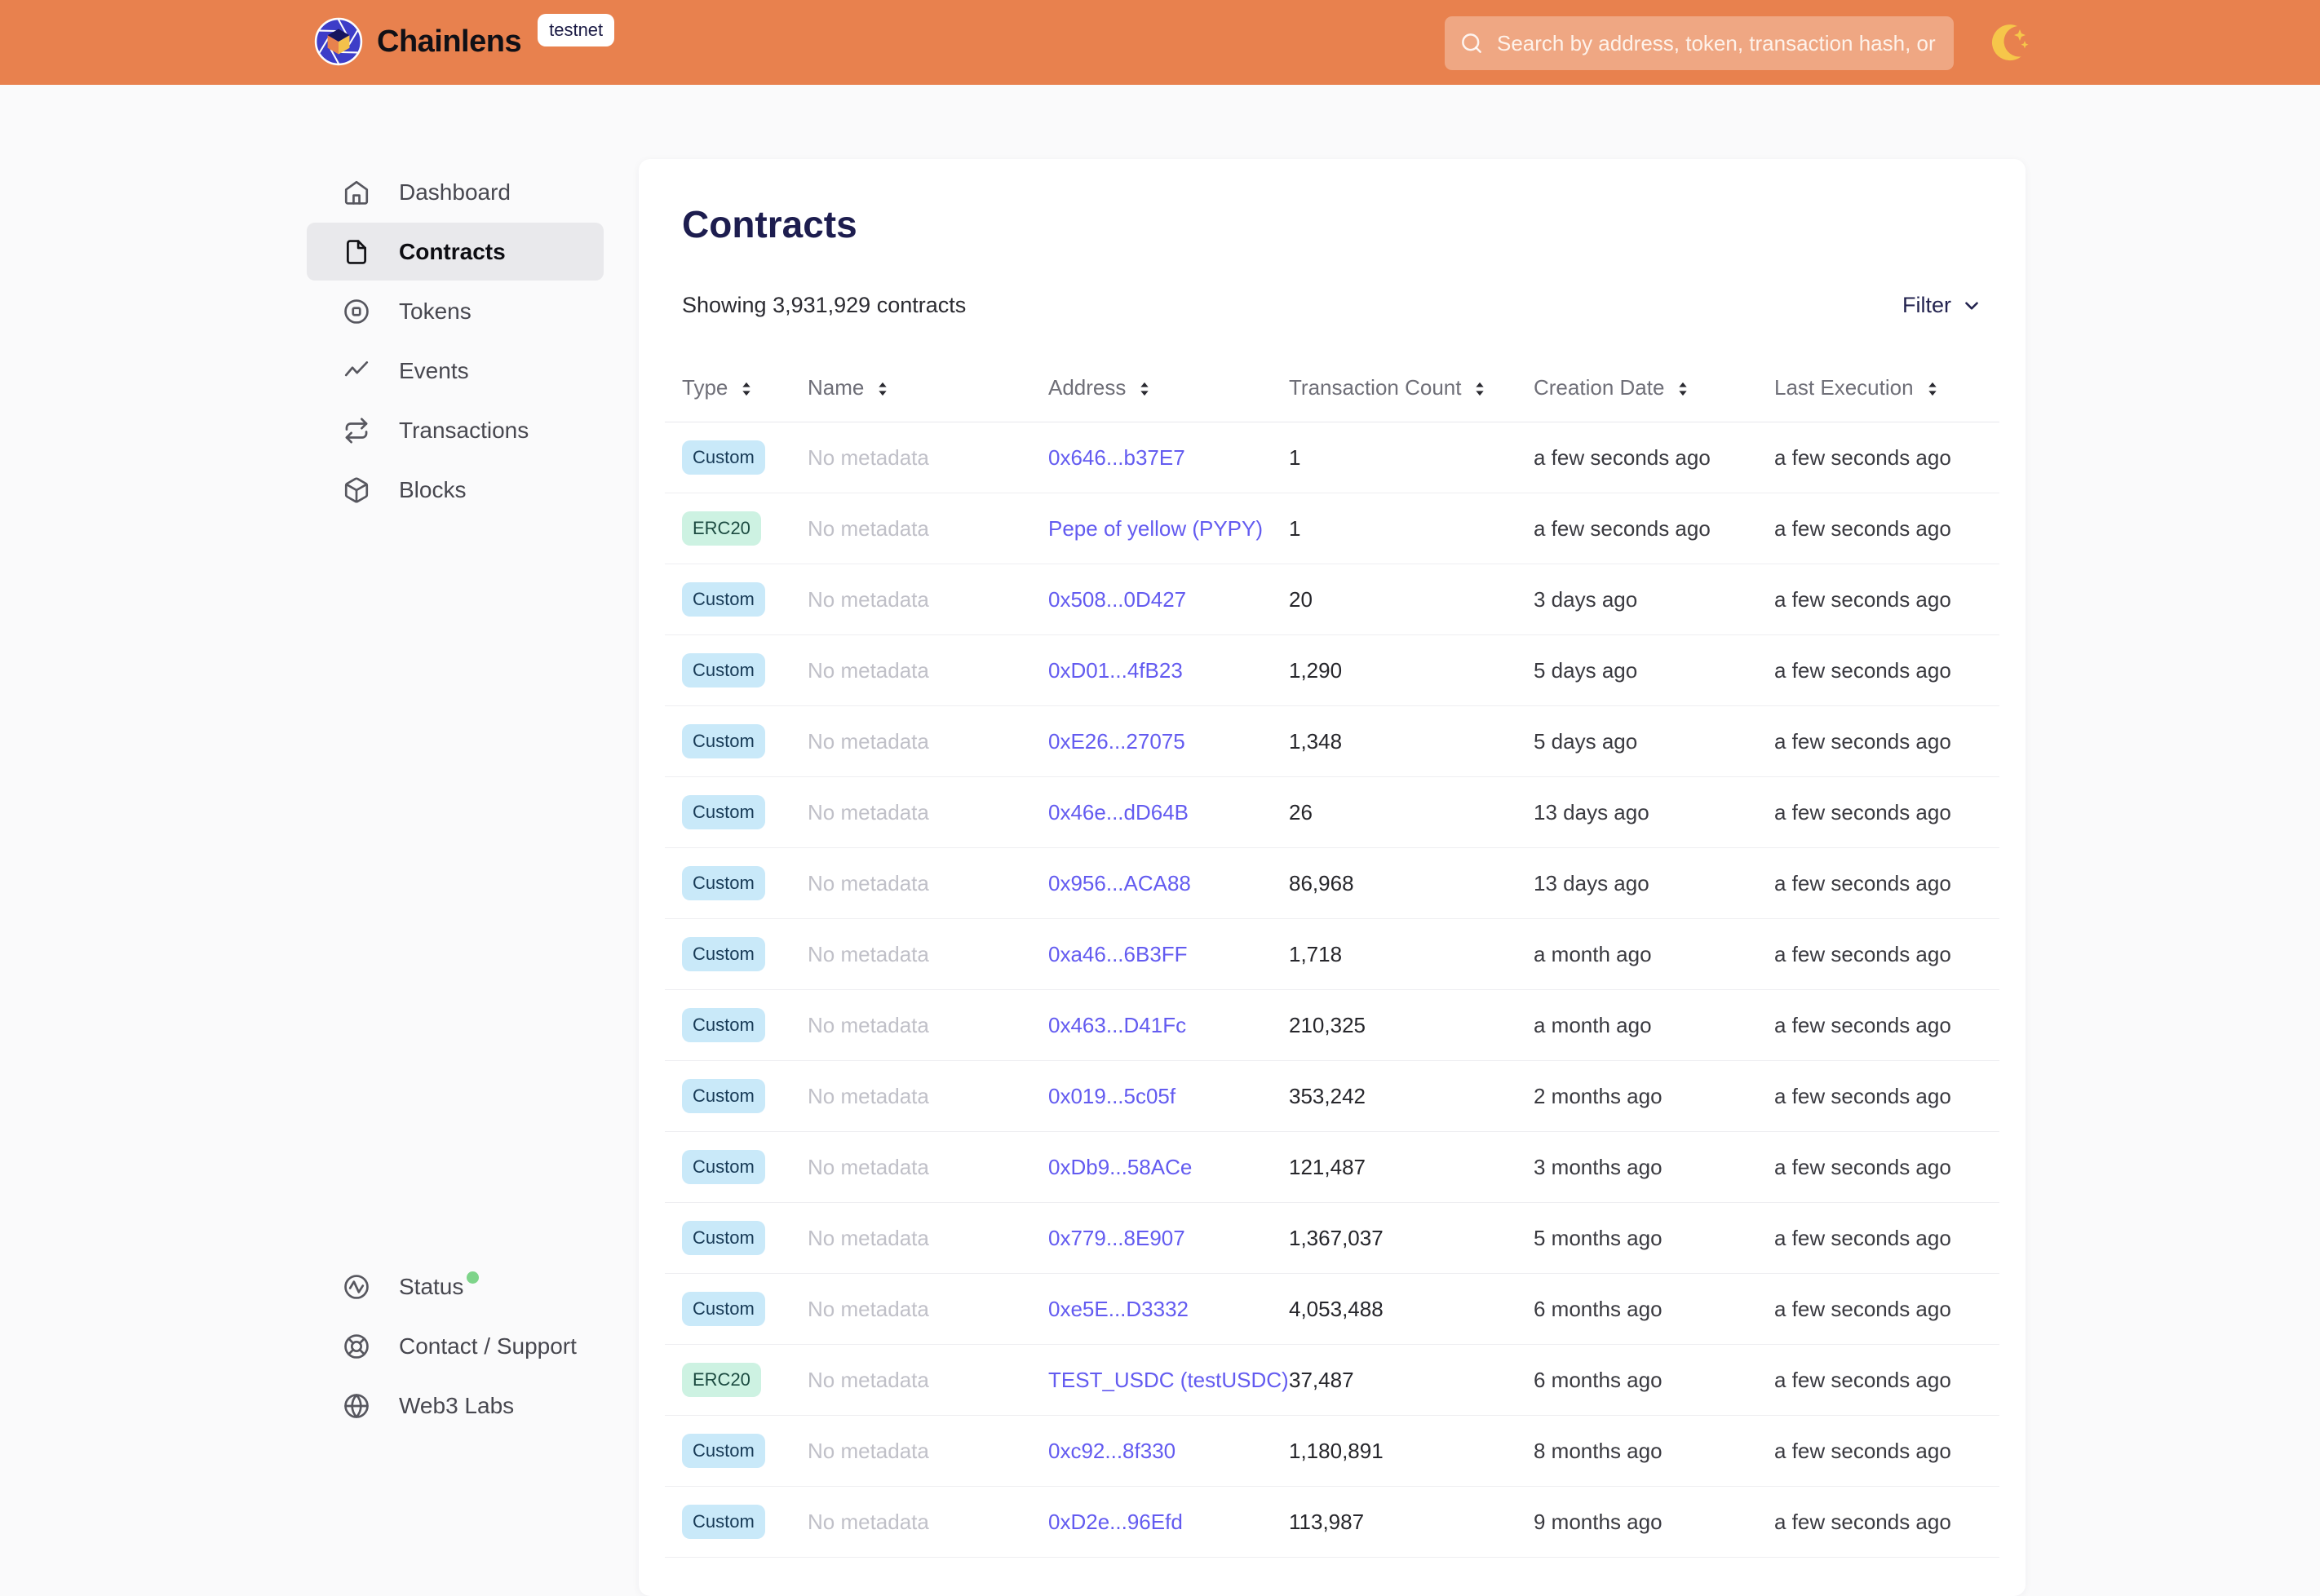 The image size is (2320, 1596). I want to click on sidebar-item-status: Status, so click(456, 1286).